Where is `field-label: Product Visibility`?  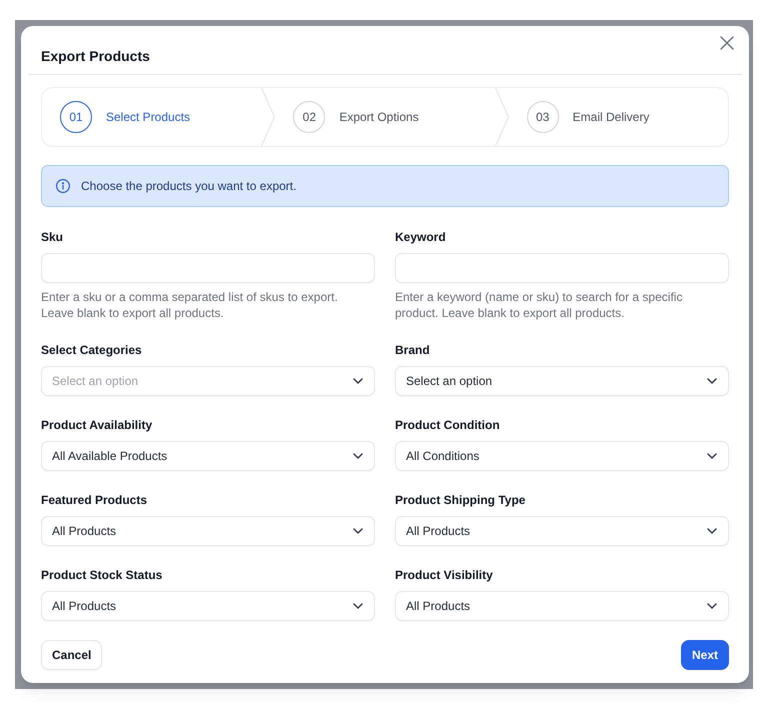 field-label: Product Visibility is located at coordinates (444, 575).